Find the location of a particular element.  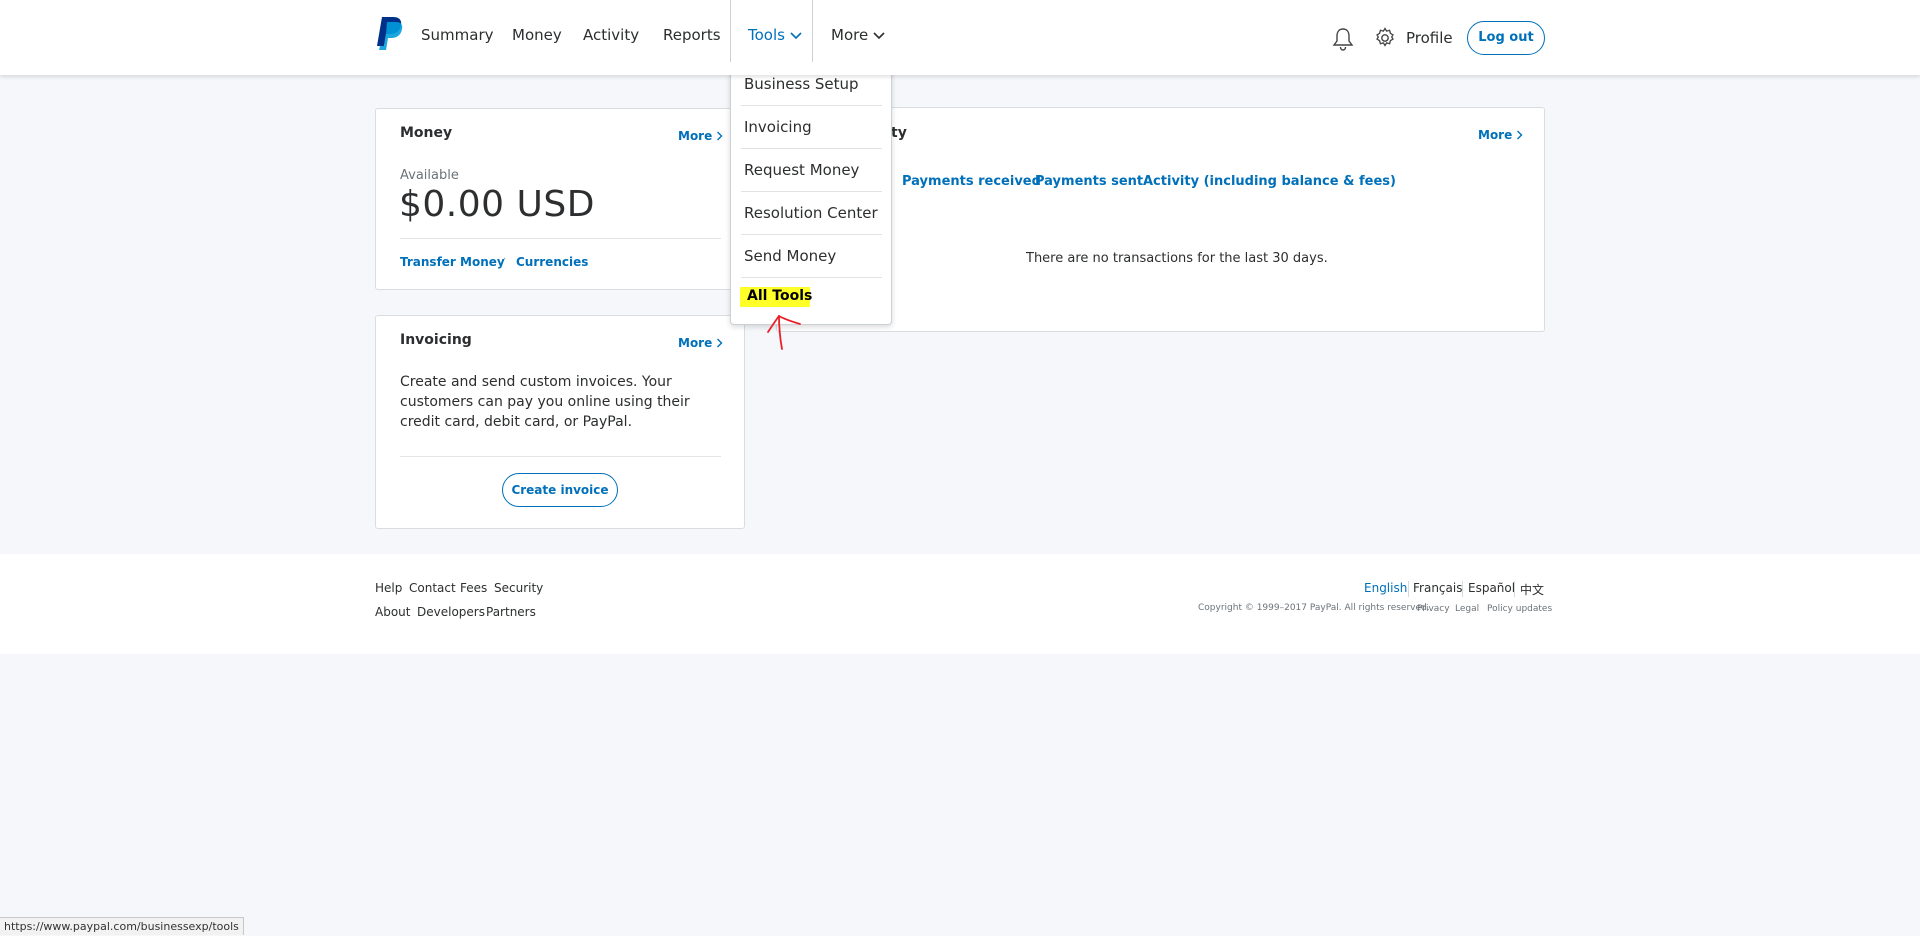

logout-button: Log out is located at coordinates (1506, 38).